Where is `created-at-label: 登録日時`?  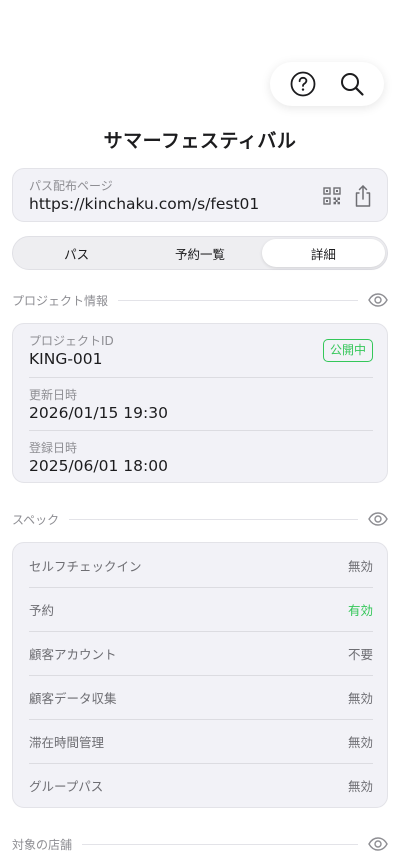
created-at-label: 登録日時 is located at coordinates (53, 448).